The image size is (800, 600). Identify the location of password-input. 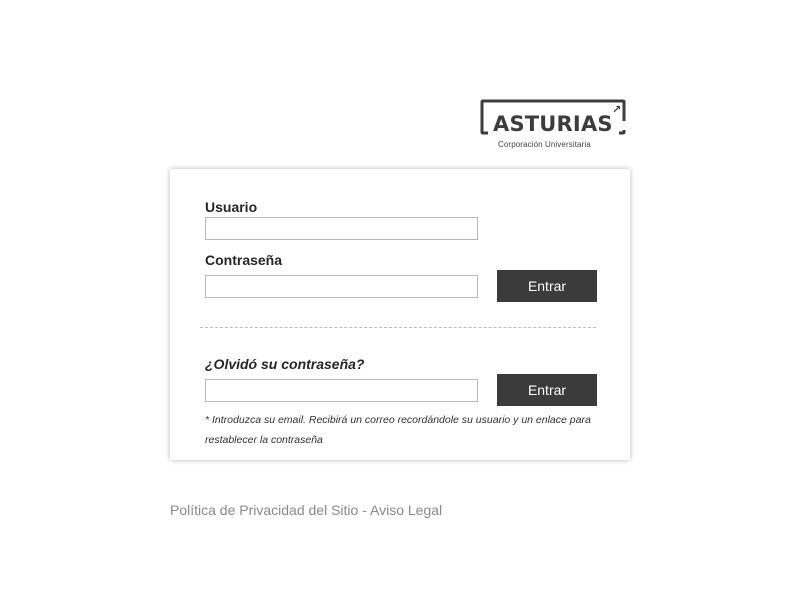
(341, 286).